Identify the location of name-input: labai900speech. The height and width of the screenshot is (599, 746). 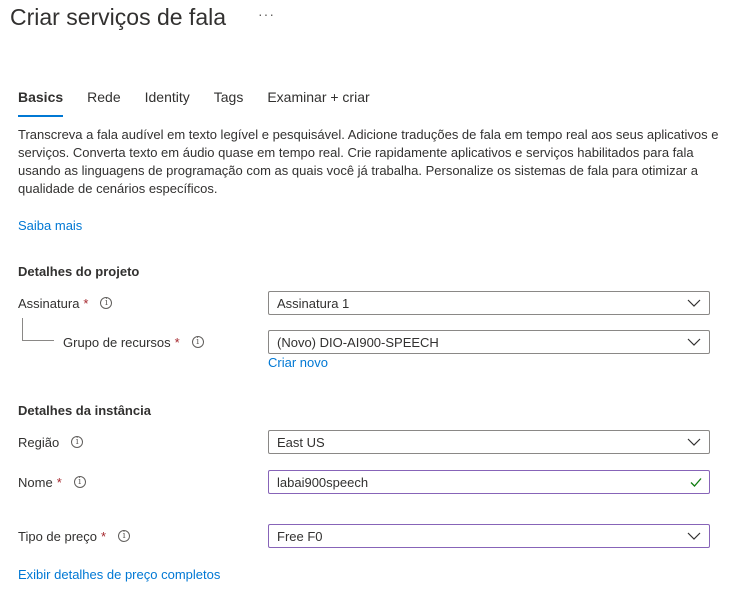
(489, 482).